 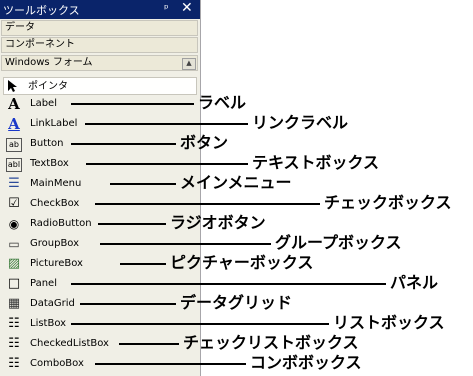 What do you see at coordinates (388, 202) in the screenshot?
I see `annotation-checkbox: チェックボックス` at bounding box center [388, 202].